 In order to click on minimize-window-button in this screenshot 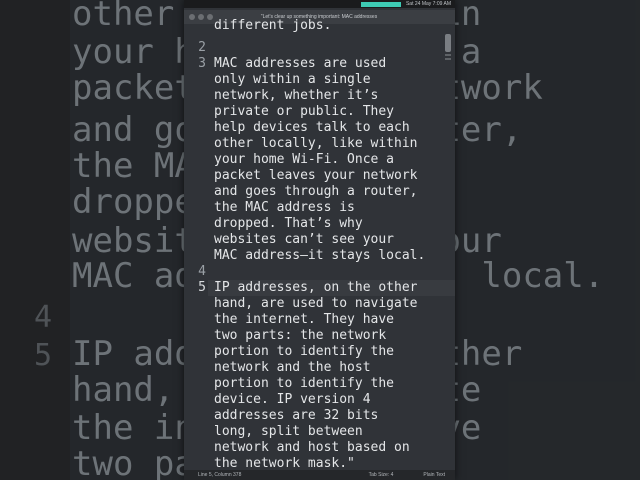, I will do `click(201, 17)`.